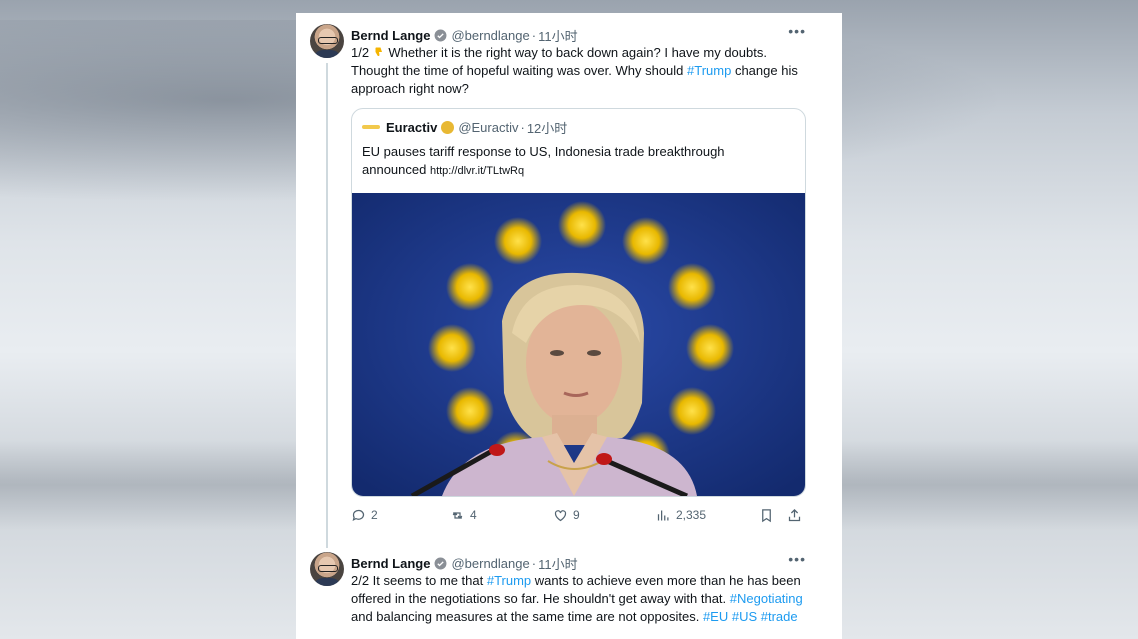  I want to click on like-button: 9, so click(566, 515).